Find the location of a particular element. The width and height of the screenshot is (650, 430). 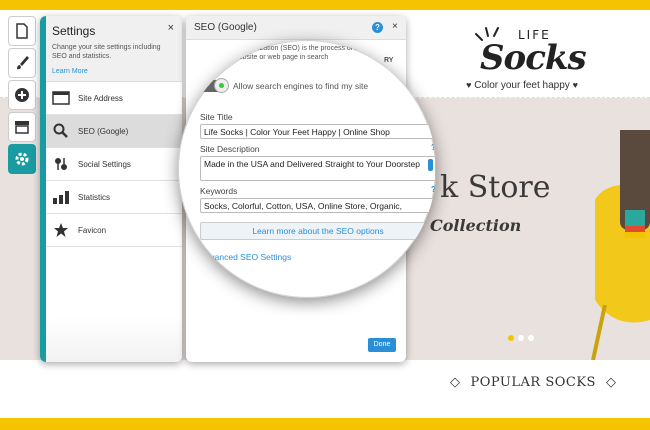

menu-item-statistics: Statistics is located at coordinates (114, 197).